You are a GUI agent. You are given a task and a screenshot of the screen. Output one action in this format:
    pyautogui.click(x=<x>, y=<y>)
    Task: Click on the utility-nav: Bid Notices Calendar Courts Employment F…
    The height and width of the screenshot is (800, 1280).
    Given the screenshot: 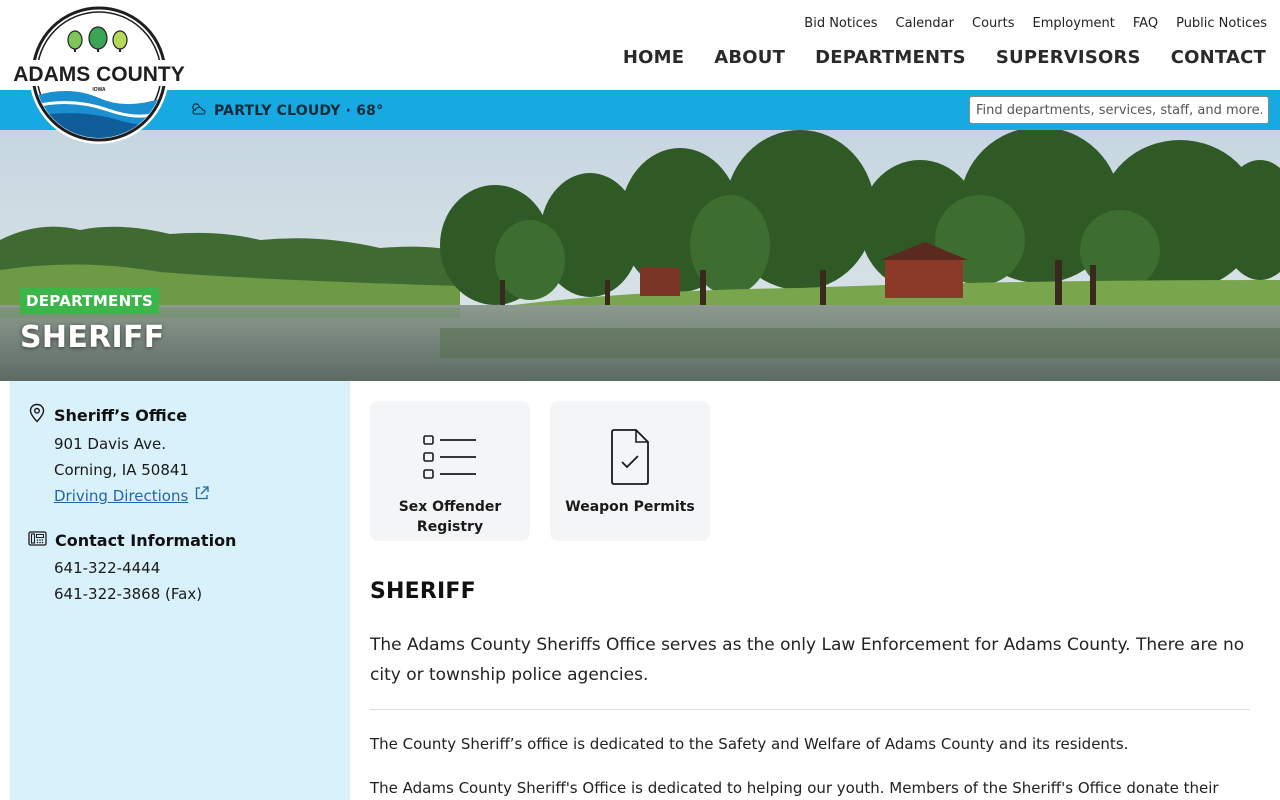 What is the action you would take?
    pyautogui.click(x=1035, y=23)
    